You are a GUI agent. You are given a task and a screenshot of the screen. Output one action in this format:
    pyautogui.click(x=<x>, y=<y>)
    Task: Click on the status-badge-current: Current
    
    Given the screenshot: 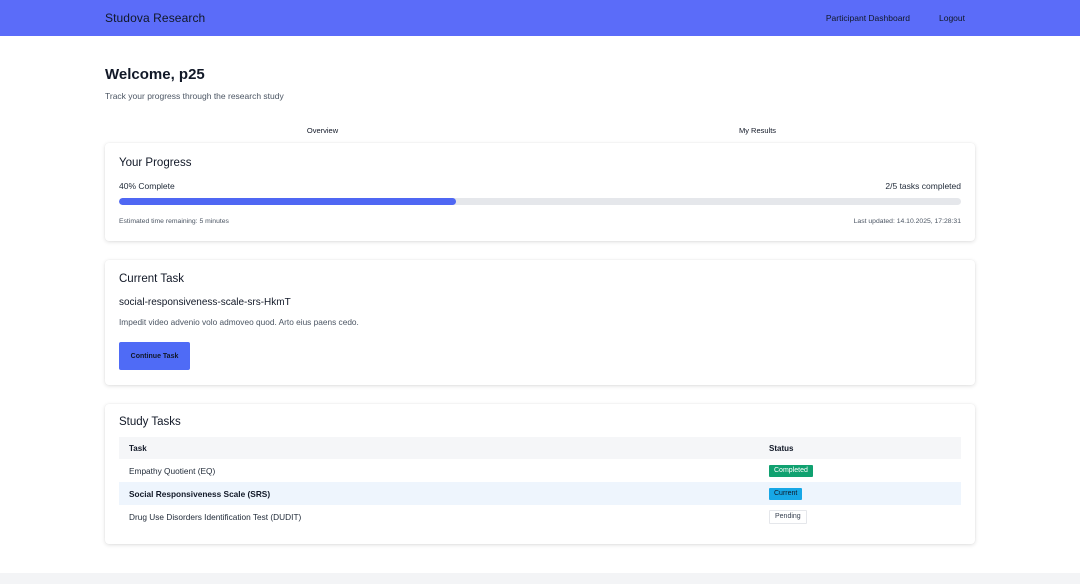 What is the action you would take?
    pyautogui.click(x=786, y=494)
    